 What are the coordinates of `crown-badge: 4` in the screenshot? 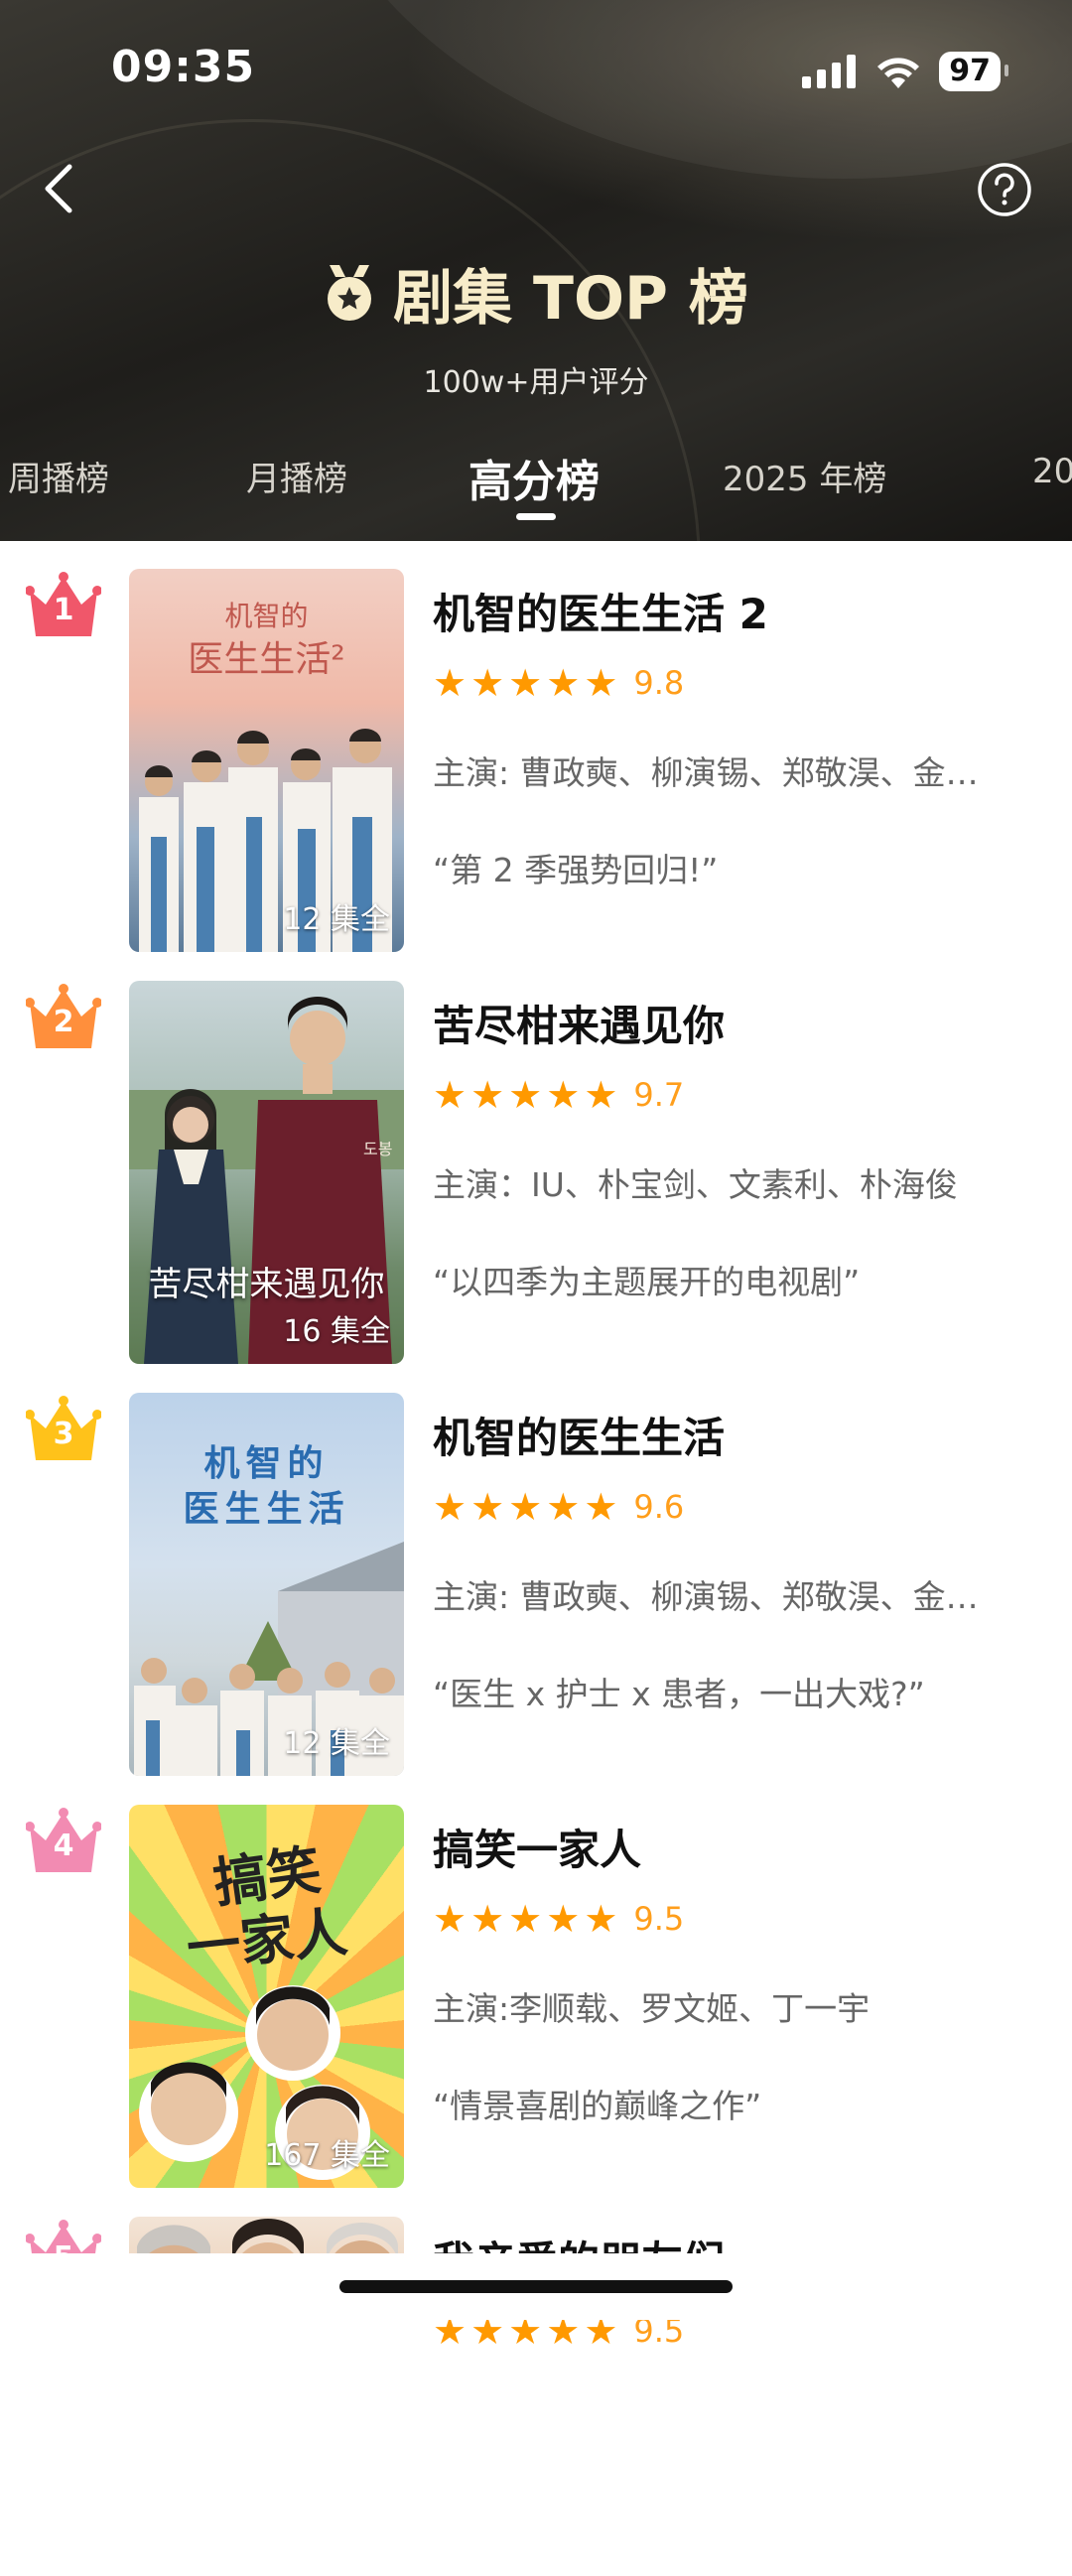 It's located at (63, 1841).